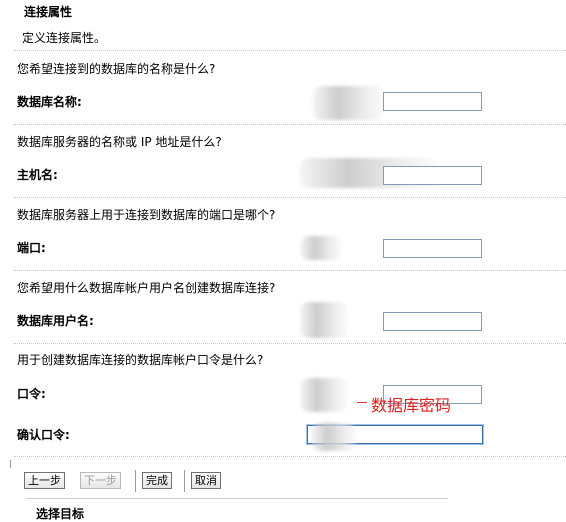 Image resolution: width=566 pixels, height=522 pixels. Describe the element at coordinates (37, 175) in the screenshot. I see `host-label: 主机名:` at that location.